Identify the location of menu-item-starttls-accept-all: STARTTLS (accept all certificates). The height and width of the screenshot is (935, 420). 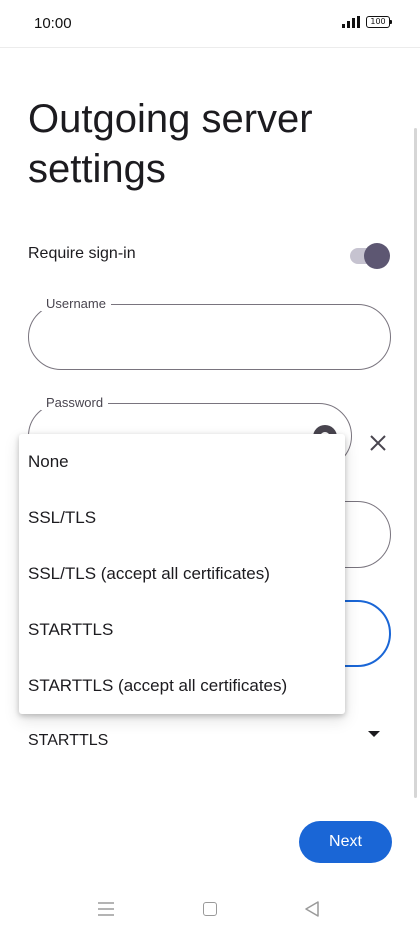
(182, 686).